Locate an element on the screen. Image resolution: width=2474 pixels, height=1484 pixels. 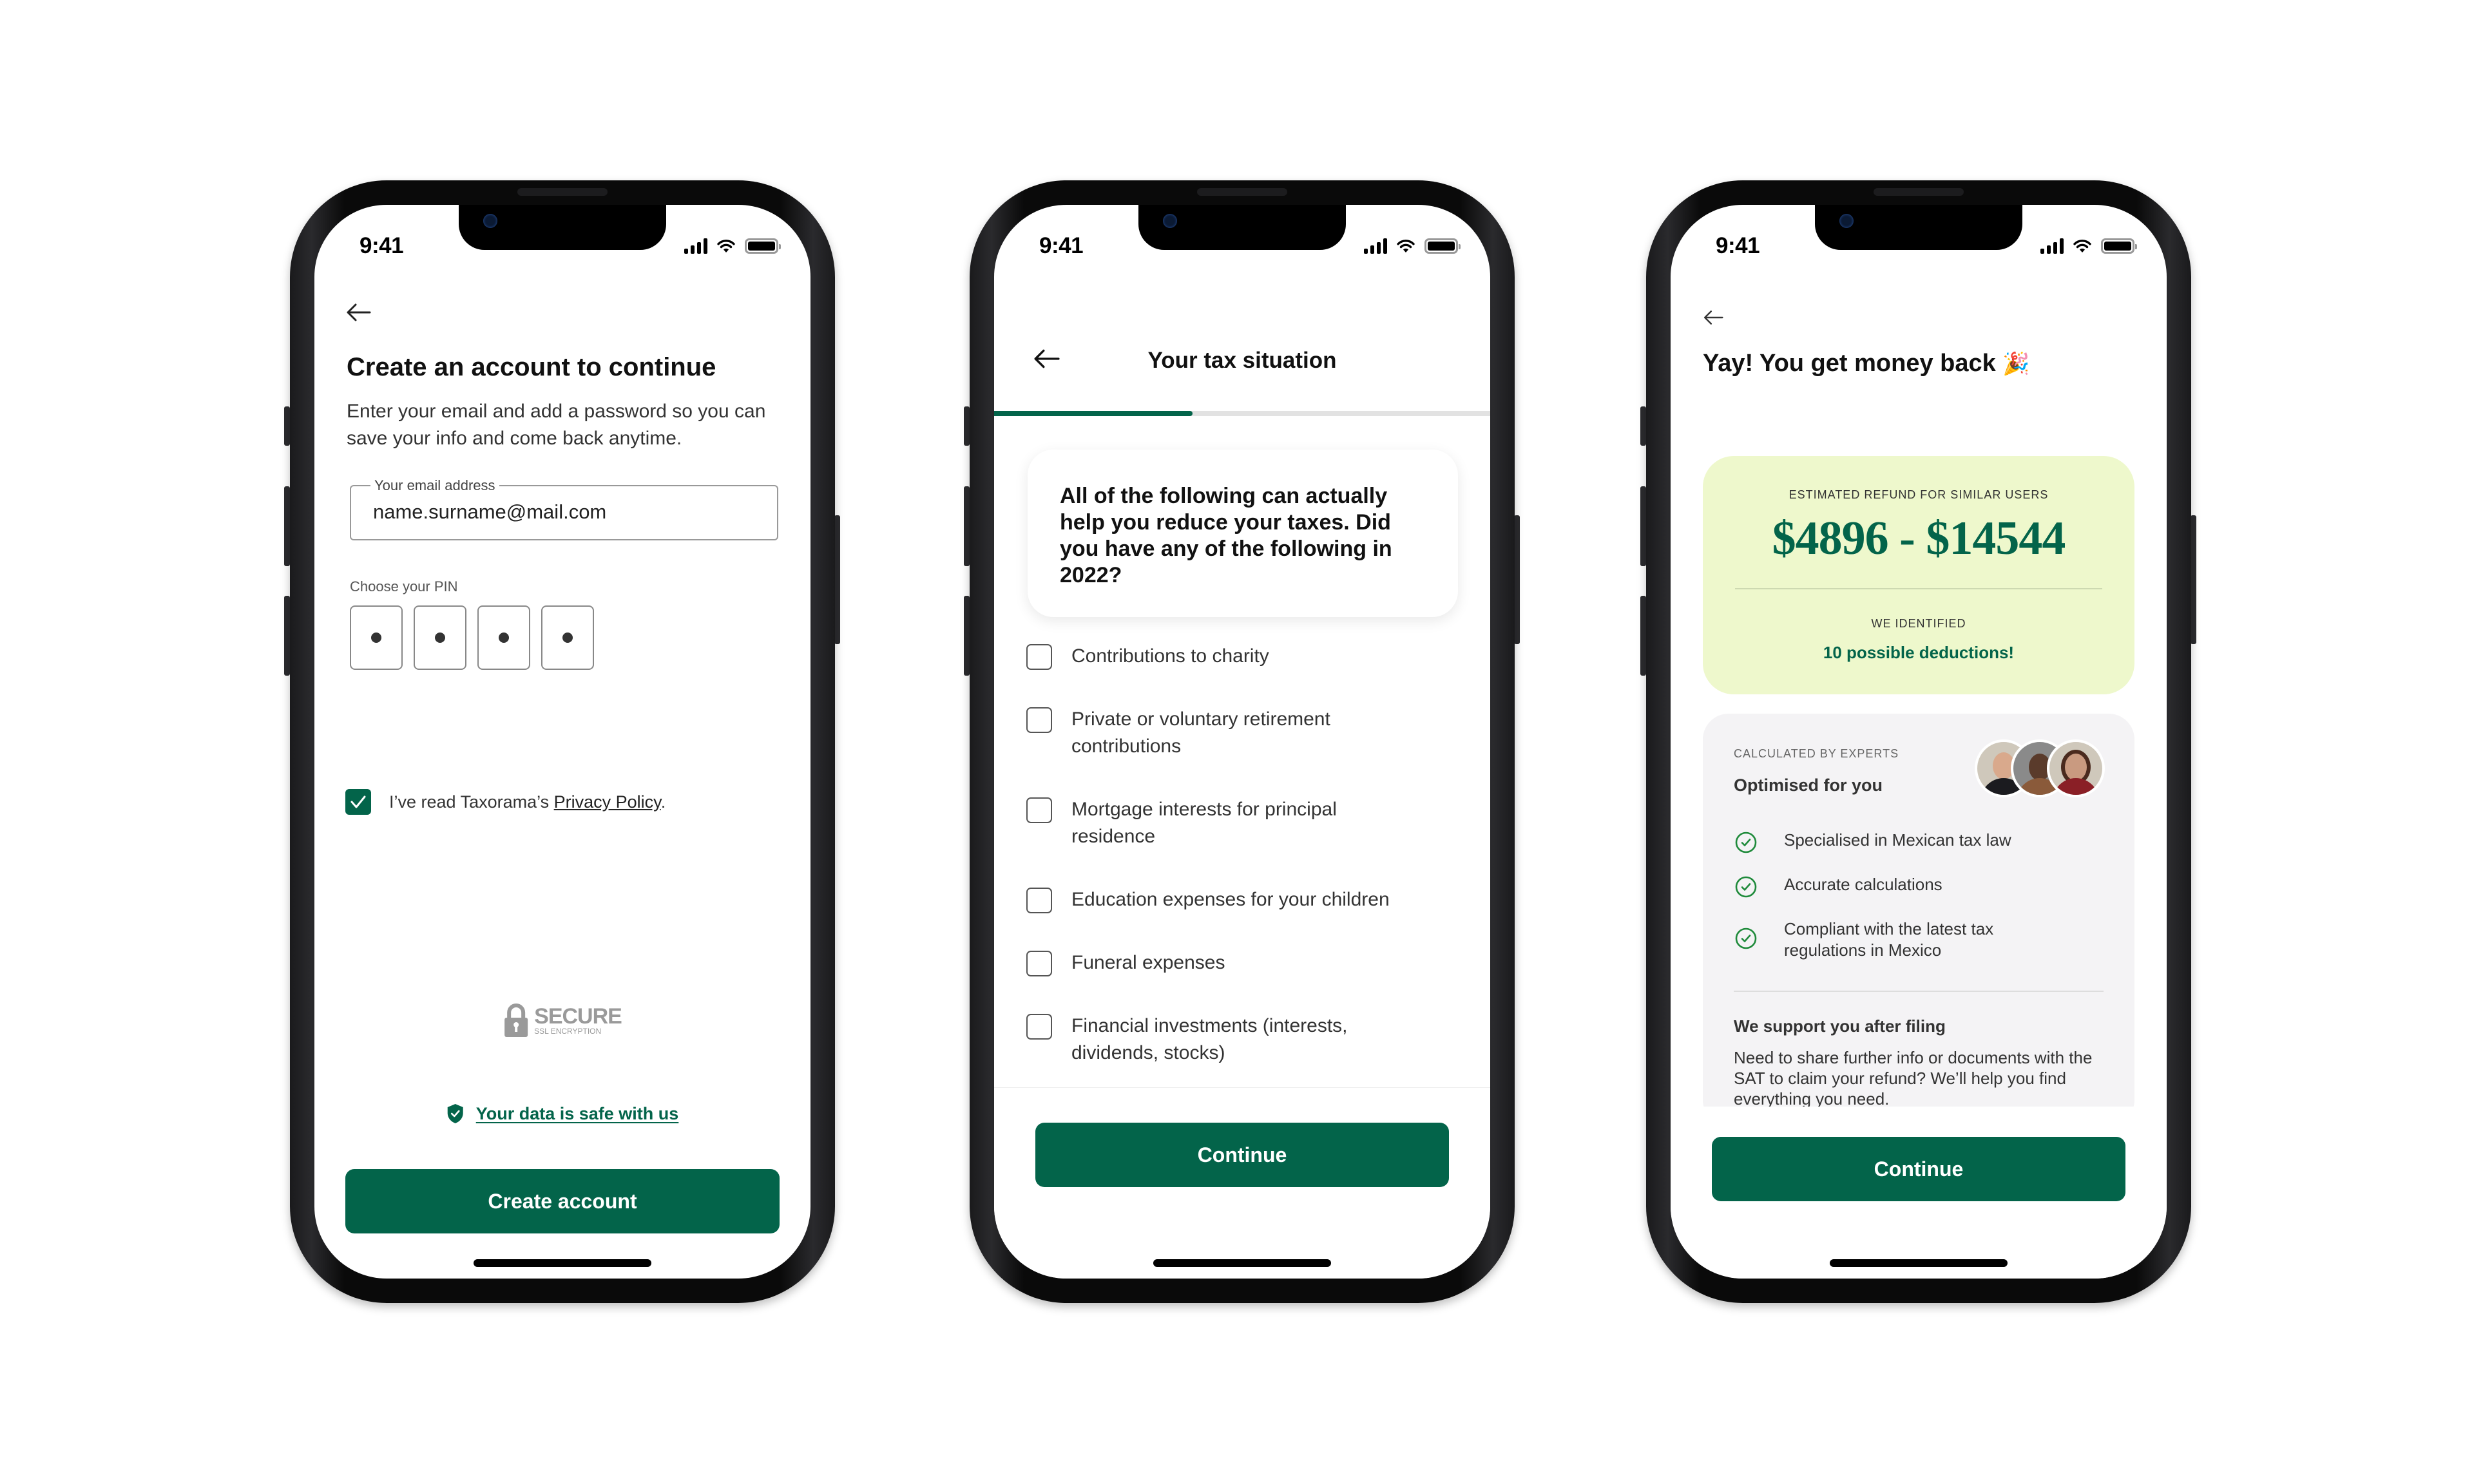
benefit-text: Accurate calculations is located at coordinates (1863, 884).